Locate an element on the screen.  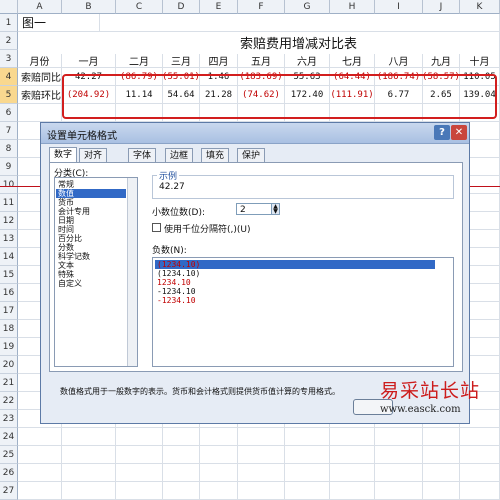
month-header: 九月 is located at coordinates (441, 61).